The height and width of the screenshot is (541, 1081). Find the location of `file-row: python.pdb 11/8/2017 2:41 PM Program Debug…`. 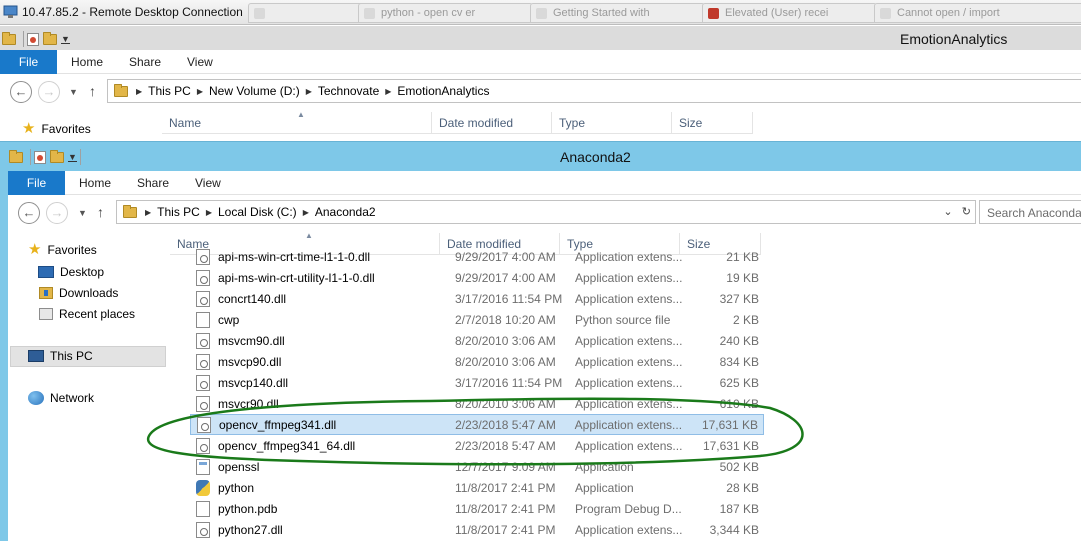

file-row: python.pdb 11/8/2017 2:41 PM Program Debug… is located at coordinates (477, 508).